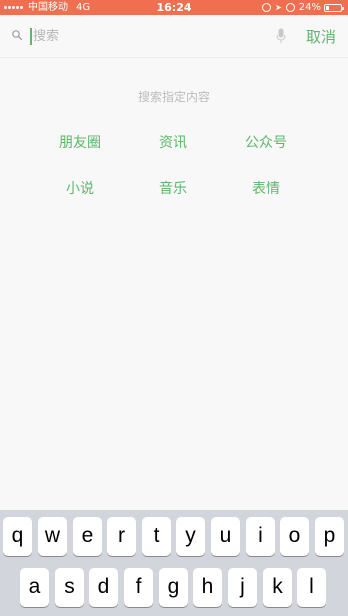 The height and width of the screenshot is (616, 348). What do you see at coordinates (17, 536) in the screenshot?
I see `key-q: q` at bounding box center [17, 536].